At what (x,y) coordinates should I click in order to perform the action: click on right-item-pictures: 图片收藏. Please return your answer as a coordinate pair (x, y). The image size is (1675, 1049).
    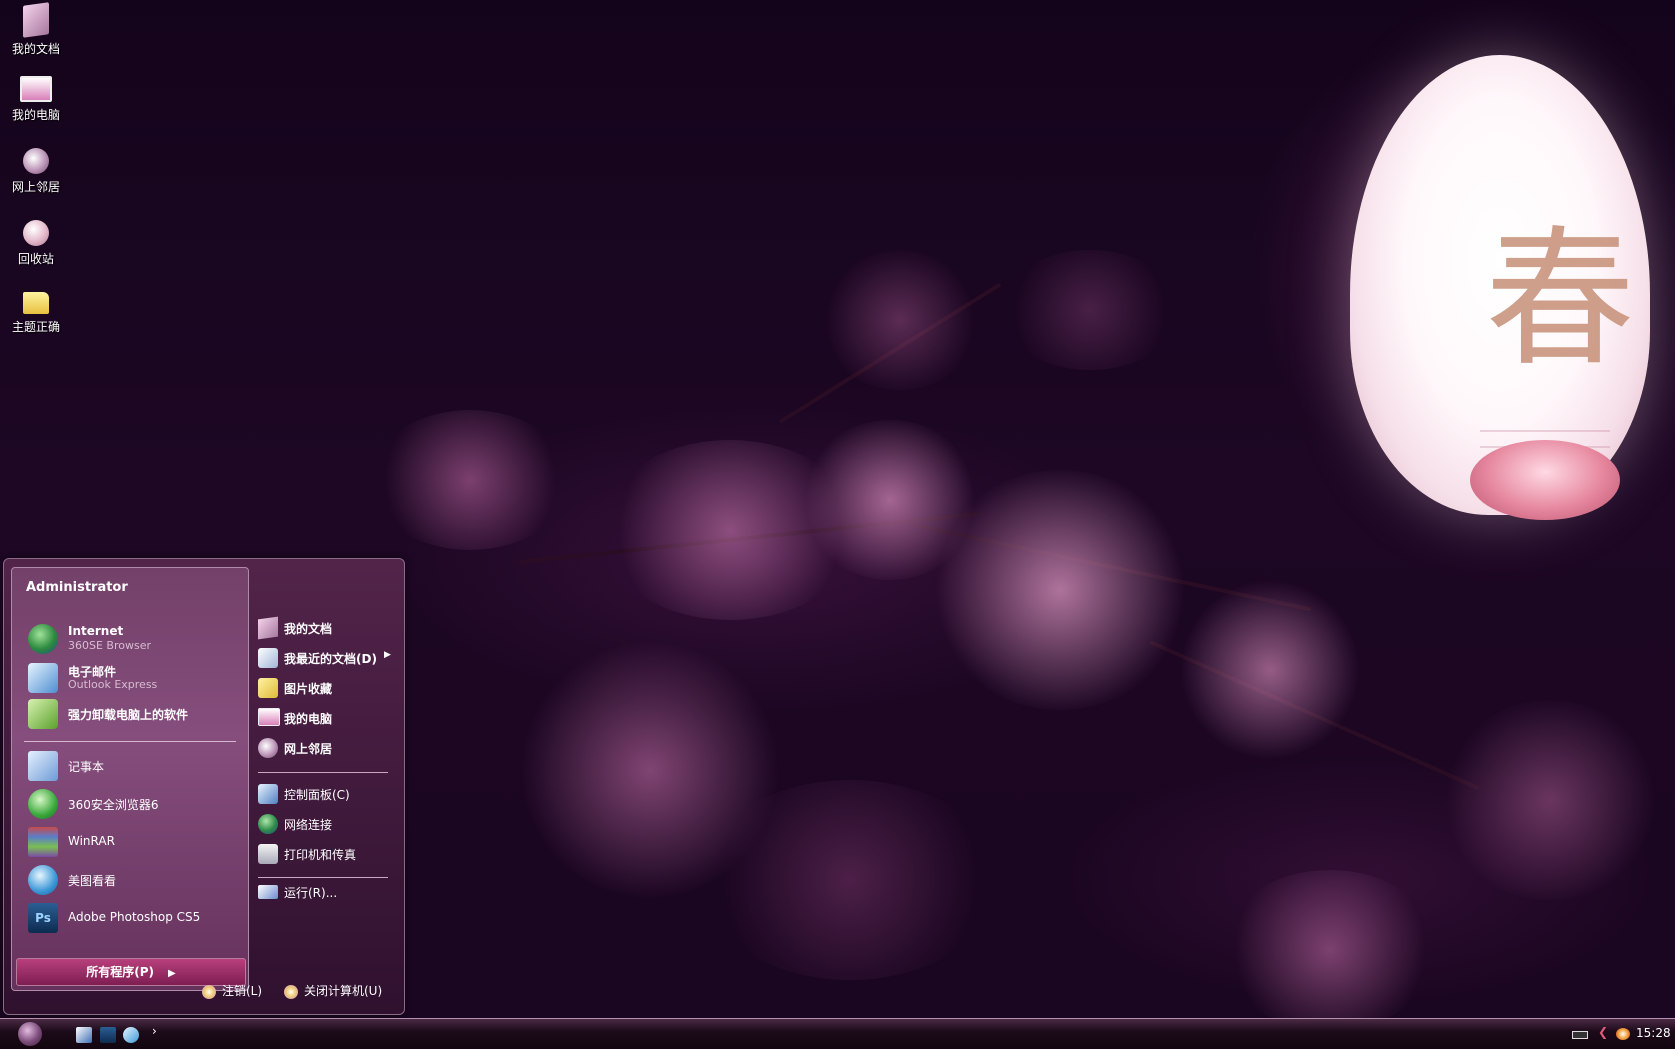
    Looking at the image, I should click on (324, 688).